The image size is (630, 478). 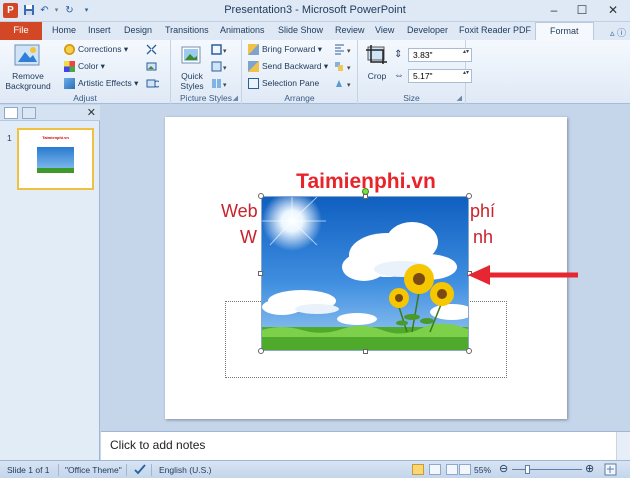 I want to click on notes-pane: Click to add notes, so click(x=365, y=446).